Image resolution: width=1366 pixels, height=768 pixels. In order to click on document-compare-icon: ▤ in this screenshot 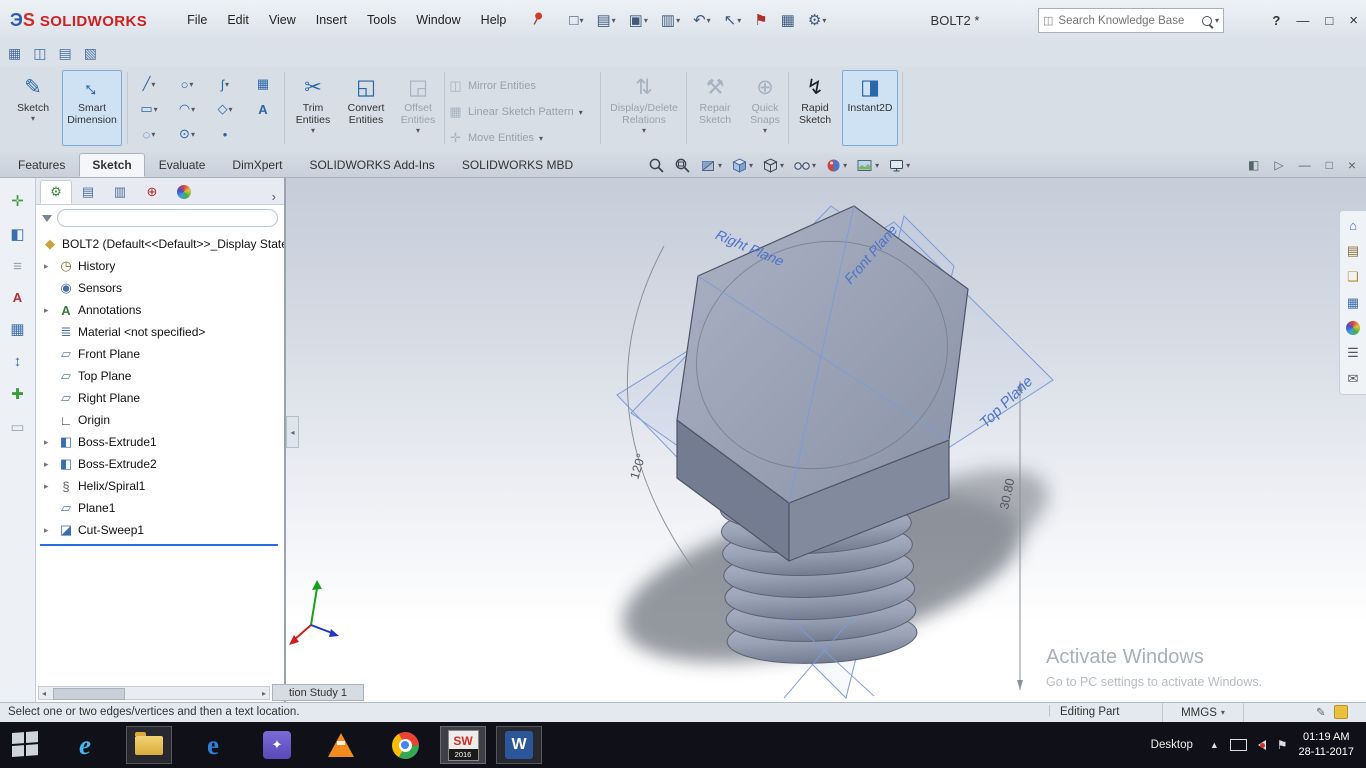, I will do `click(64, 53)`.